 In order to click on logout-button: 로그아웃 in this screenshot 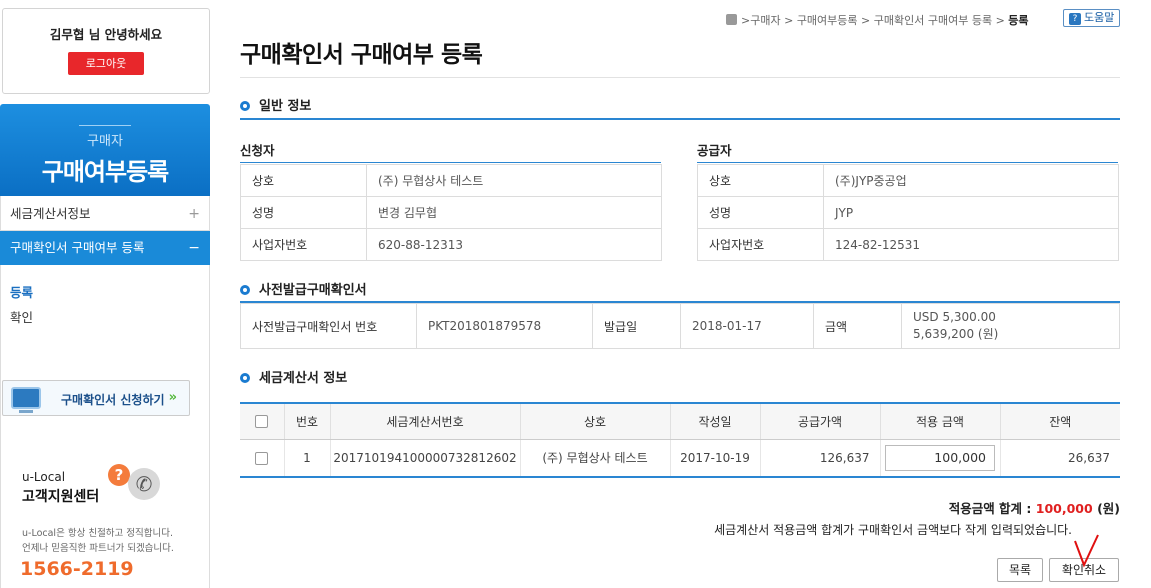, I will do `click(106, 63)`.